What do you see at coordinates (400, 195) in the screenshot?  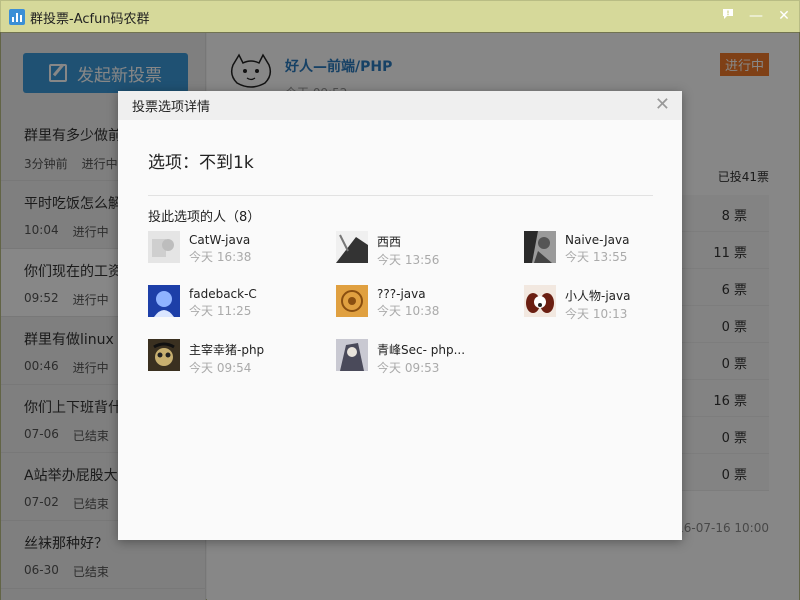 I see `divider` at bounding box center [400, 195].